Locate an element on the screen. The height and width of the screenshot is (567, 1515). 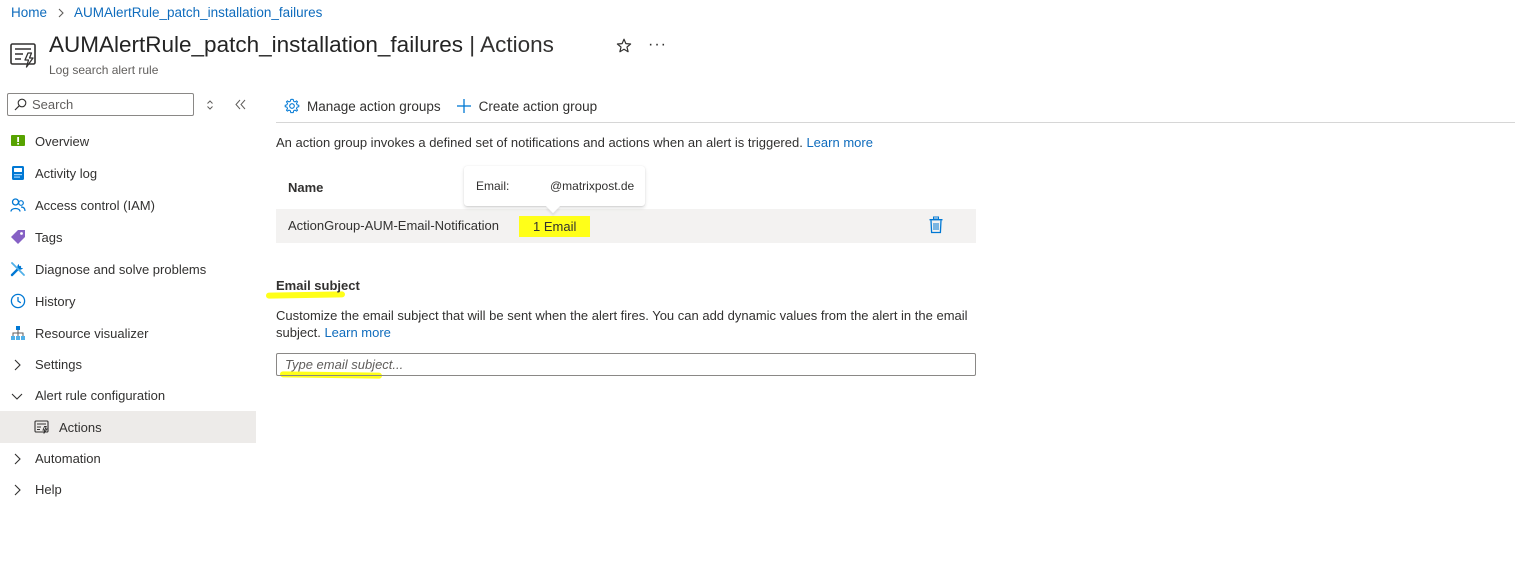
sidebar-group-label: Automation is located at coordinates (68, 458).